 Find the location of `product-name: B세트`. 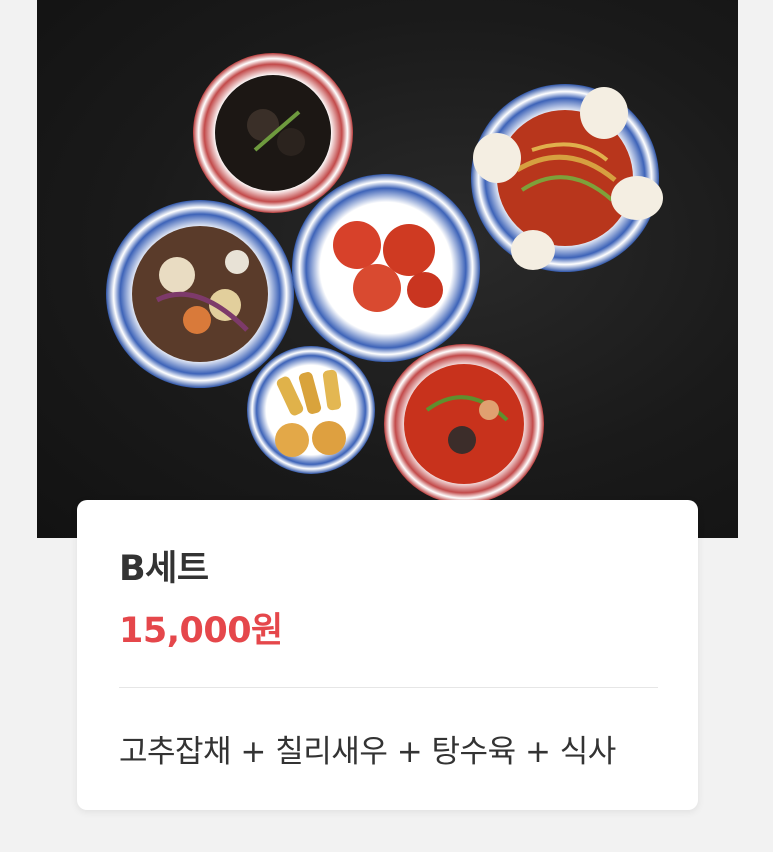

product-name: B세트 is located at coordinates (164, 569).